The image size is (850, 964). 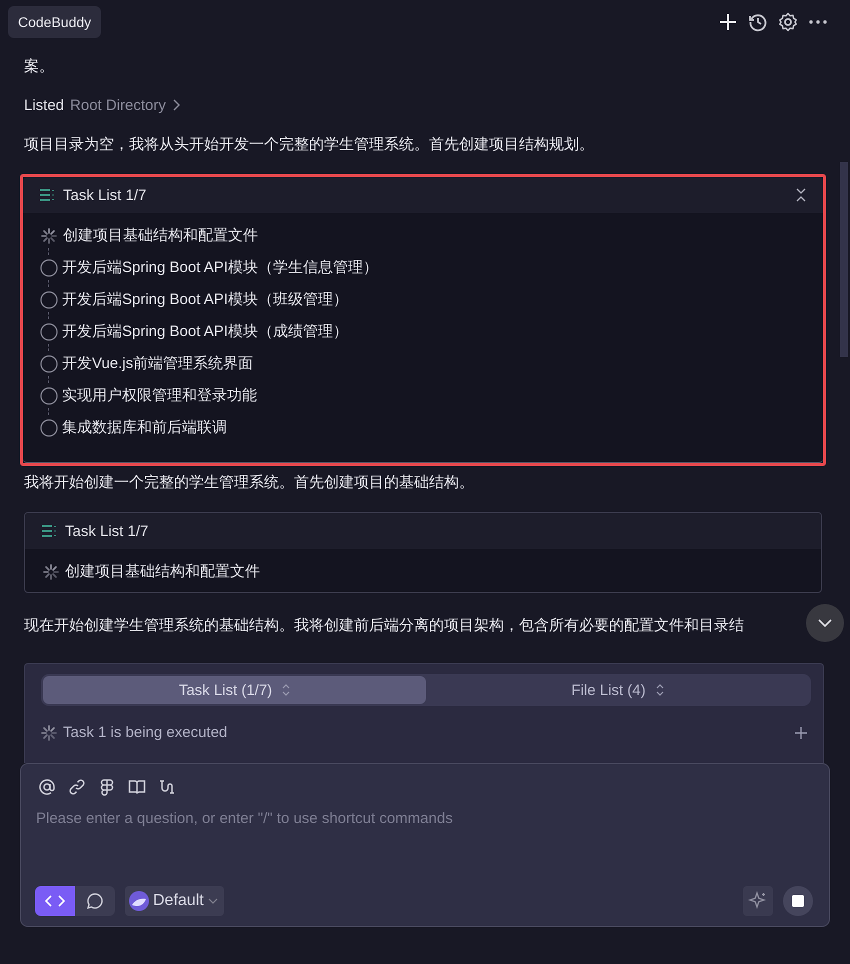 What do you see at coordinates (95, 901) in the screenshot?
I see `chat-bubble-icon` at bounding box center [95, 901].